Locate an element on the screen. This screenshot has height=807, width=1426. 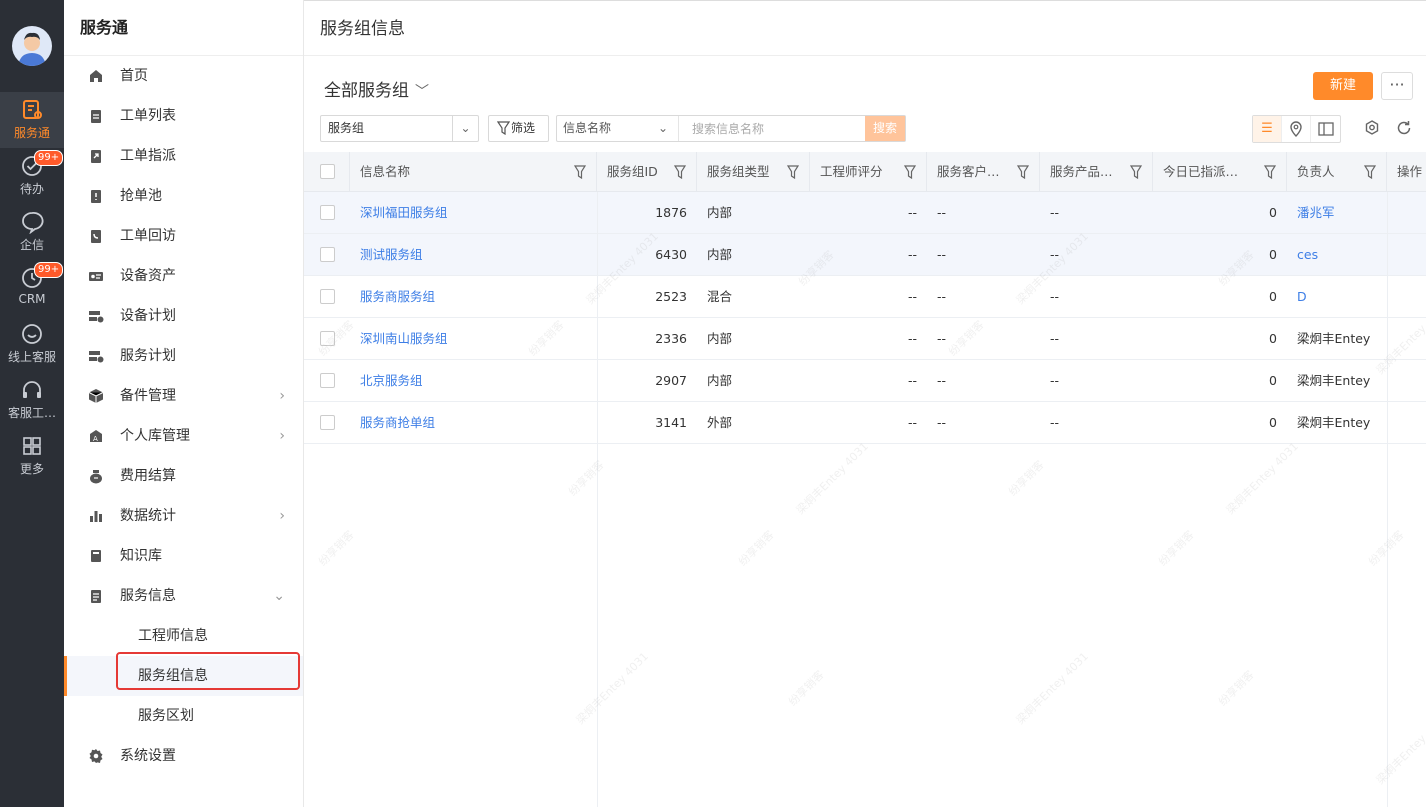
sidebar-item-settings: 系统设置 is located at coordinates (183, 756).